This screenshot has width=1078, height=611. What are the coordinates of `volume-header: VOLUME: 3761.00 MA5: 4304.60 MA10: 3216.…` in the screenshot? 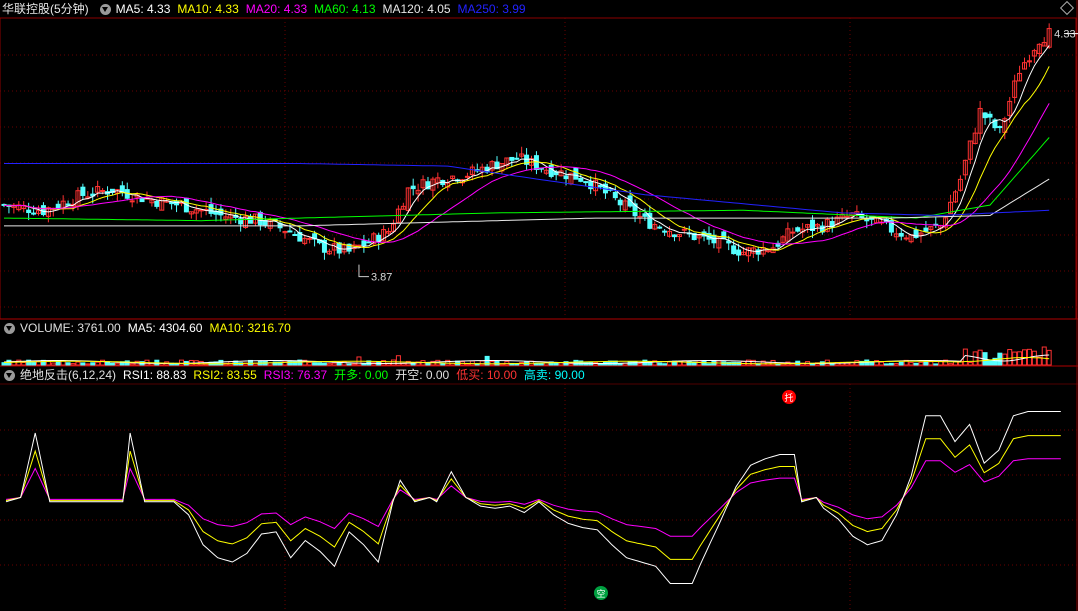 It's located at (149, 328).